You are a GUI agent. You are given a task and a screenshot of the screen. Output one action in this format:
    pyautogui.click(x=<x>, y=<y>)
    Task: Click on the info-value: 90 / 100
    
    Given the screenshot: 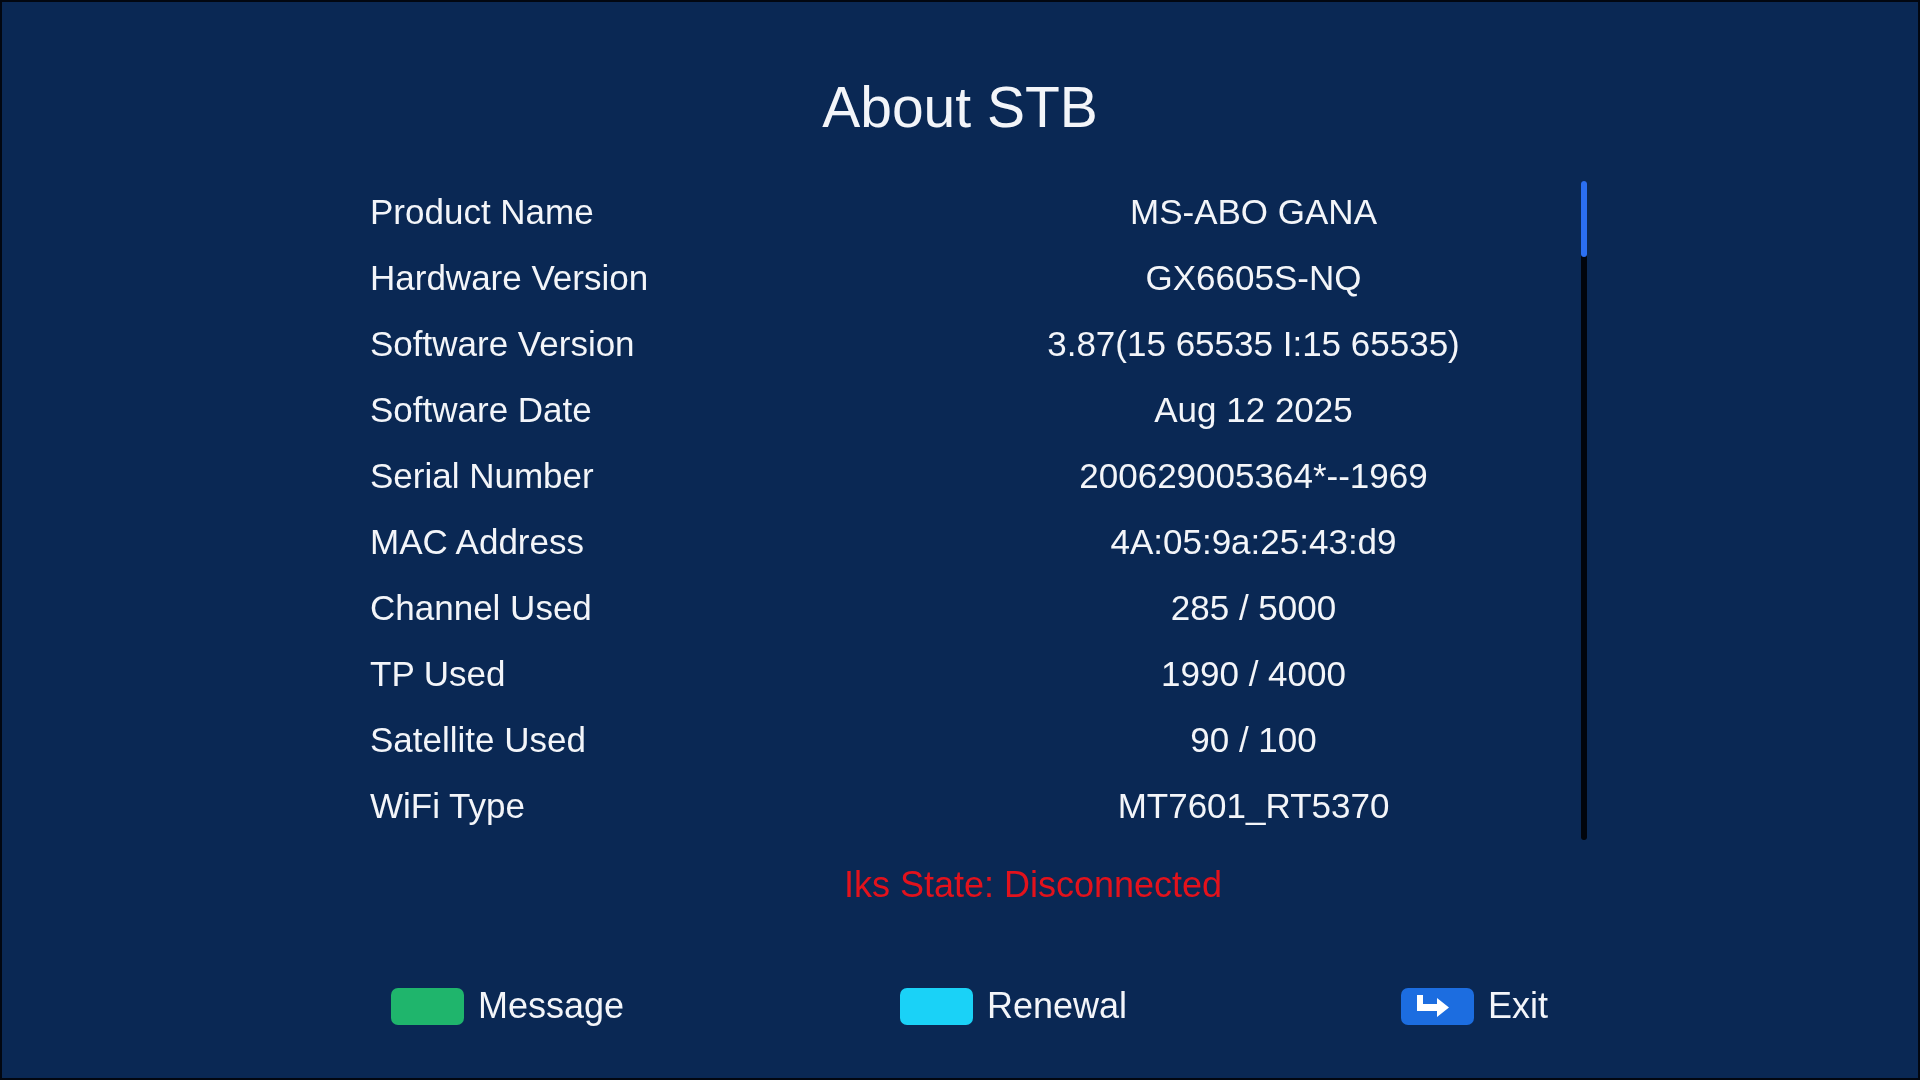 What is the action you would take?
    pyautogui.click(x=1253, y=740)
    